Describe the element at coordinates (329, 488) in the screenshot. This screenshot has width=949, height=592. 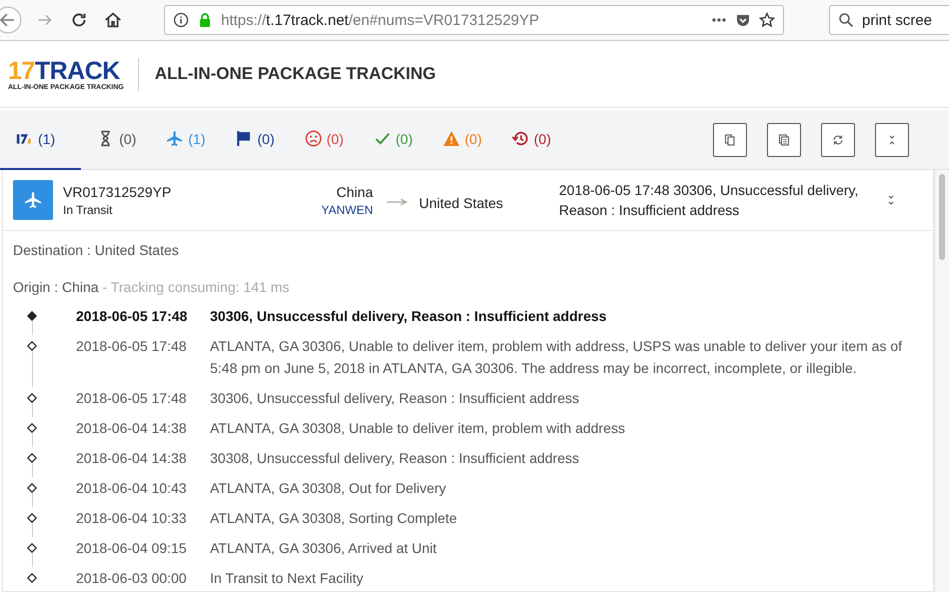
I see `event-description: ATLANTA, GA 30308, Out for Delivery` at that location.